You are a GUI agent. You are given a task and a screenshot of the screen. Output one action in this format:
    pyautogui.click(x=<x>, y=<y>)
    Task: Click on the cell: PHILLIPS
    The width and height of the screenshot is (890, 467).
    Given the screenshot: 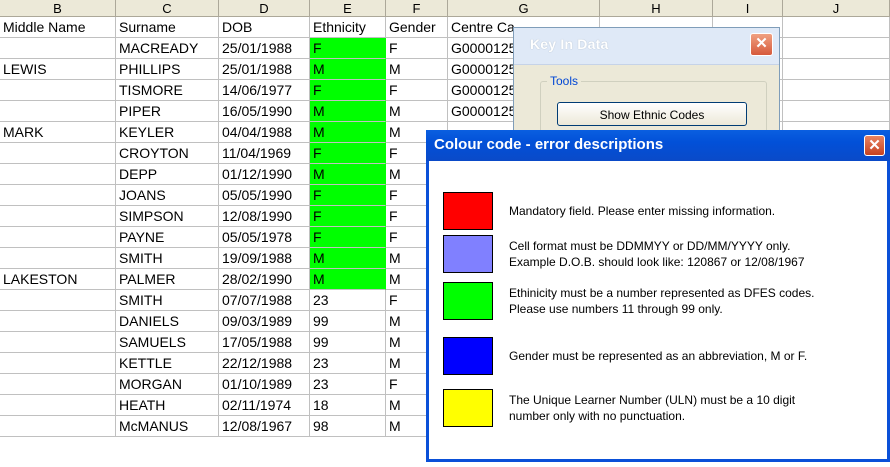 What is the action you would take?
    pyautogui.click(x=167, y=69)
    